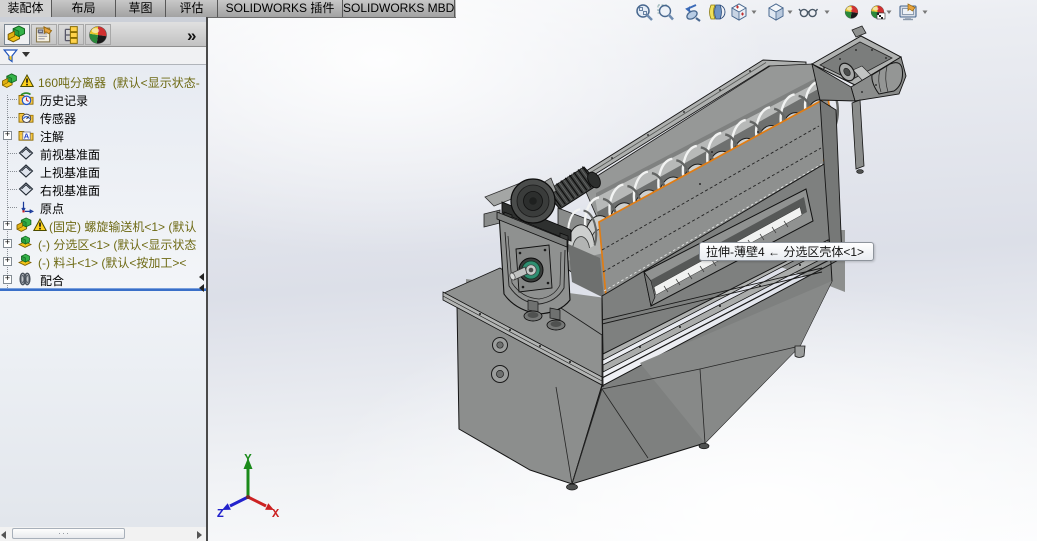  Describe the element at coordinates (248, 459) in the screenshot. I see `svg-text: Y` at that location.